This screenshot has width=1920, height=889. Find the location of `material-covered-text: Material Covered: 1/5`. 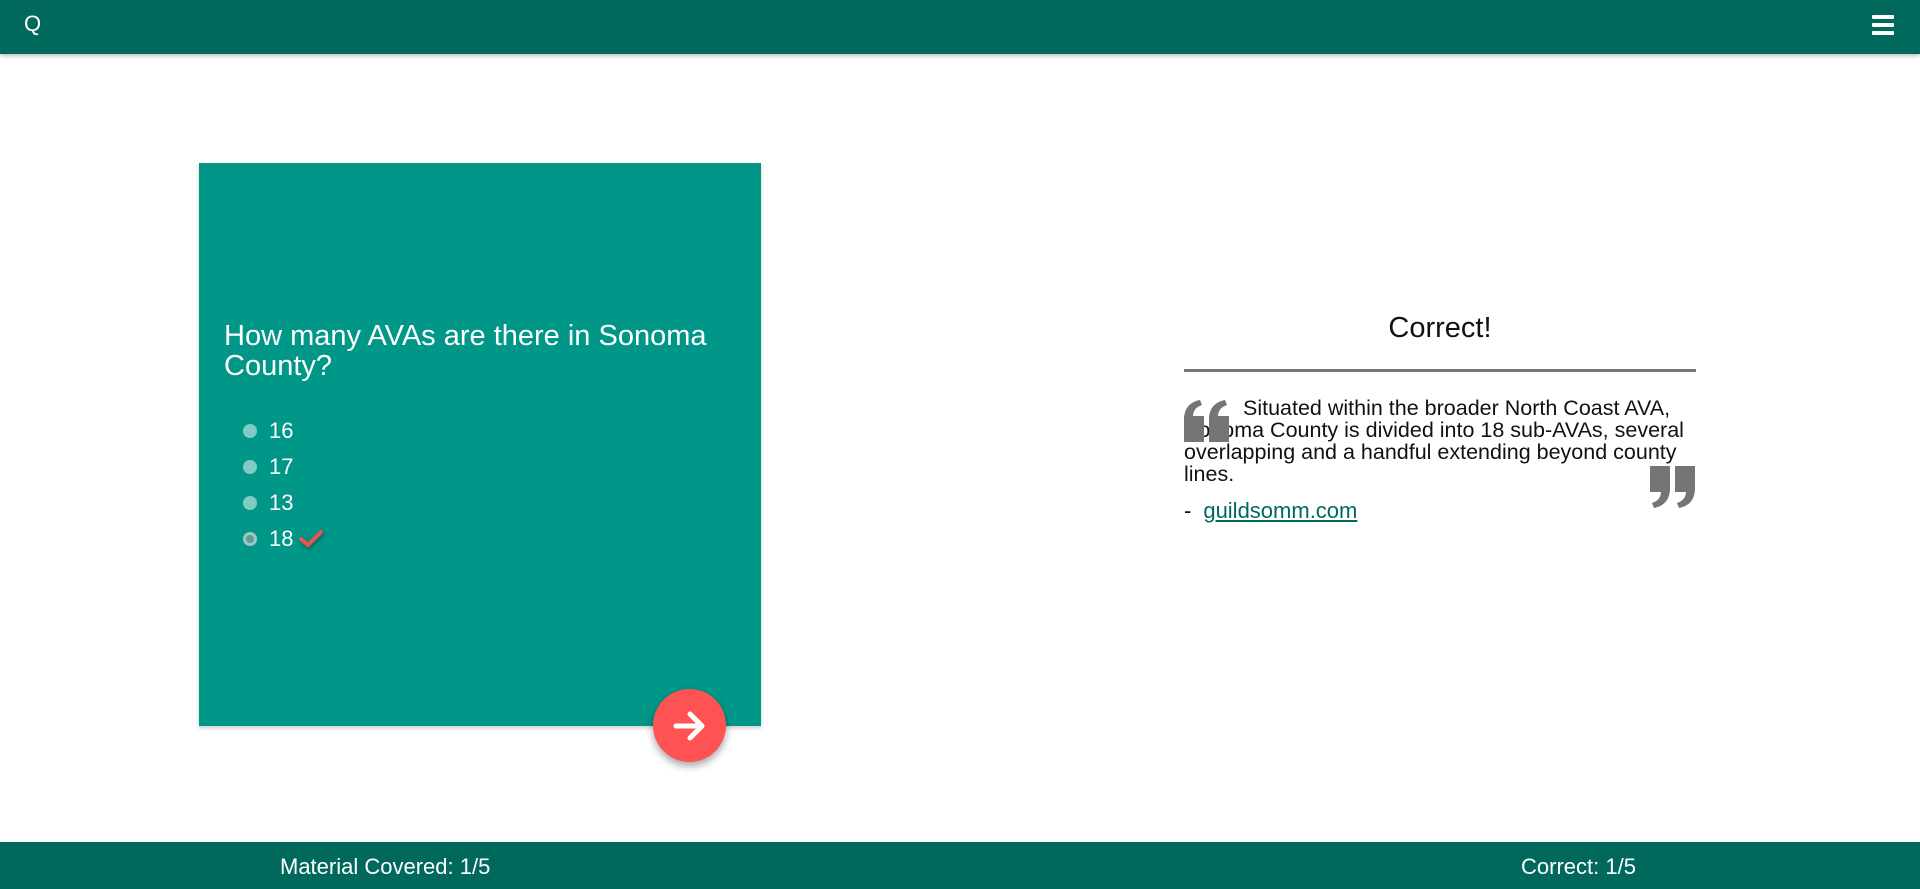

material-covered-text: Material Covered: 1/5 is located at coordinates (385, 866).